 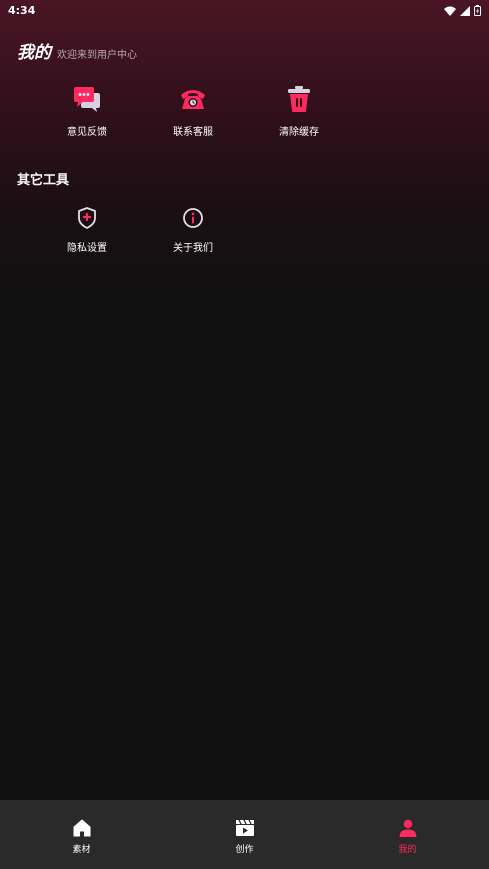 I want to click on nav-materials: 素材, so click(x=82, y=836).